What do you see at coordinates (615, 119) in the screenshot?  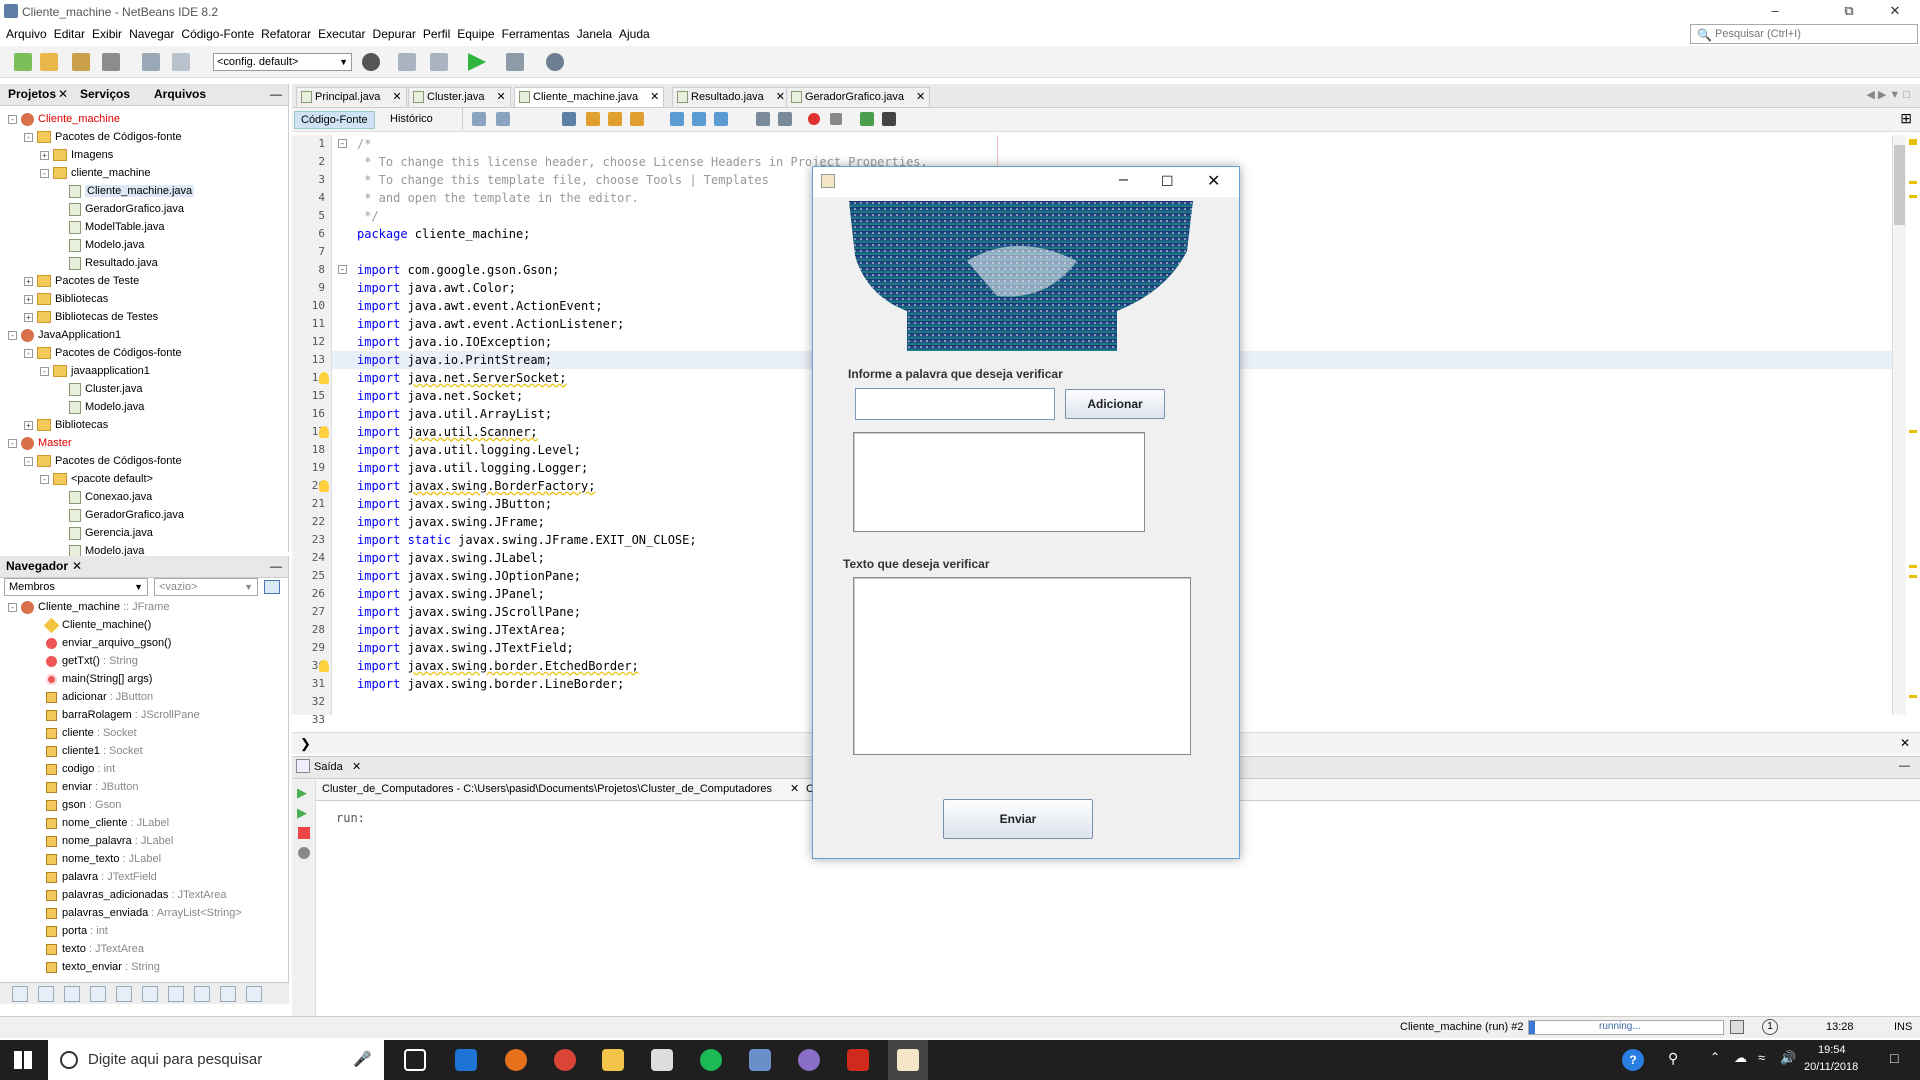 I see `find-next-icon` at bounding box center [615, 119].